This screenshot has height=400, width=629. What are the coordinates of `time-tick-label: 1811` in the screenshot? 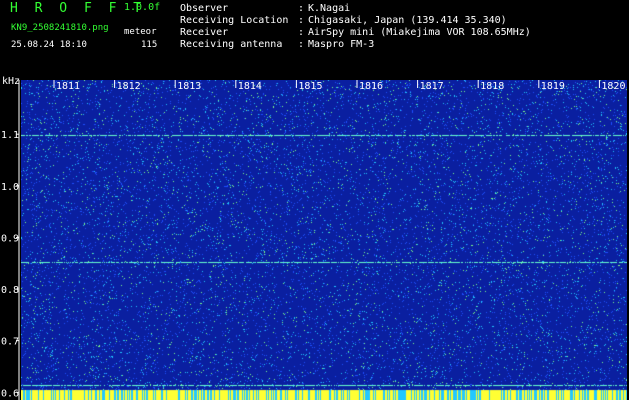 It's located at (68, 86).